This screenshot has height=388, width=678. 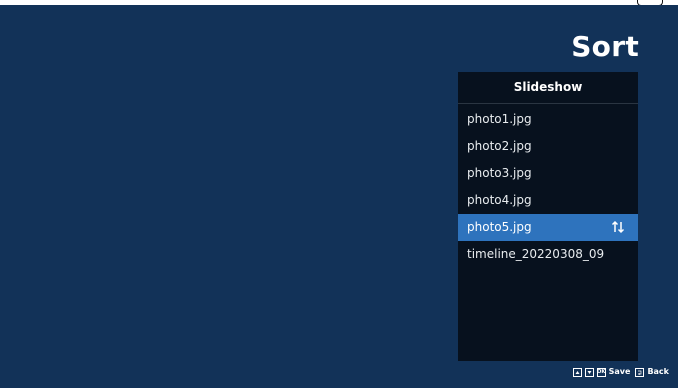 What do you see at coordinates (499, 146) in the screenshot?
I see `list-item-label: photo2.jpg` at bounding box center [499, 146].